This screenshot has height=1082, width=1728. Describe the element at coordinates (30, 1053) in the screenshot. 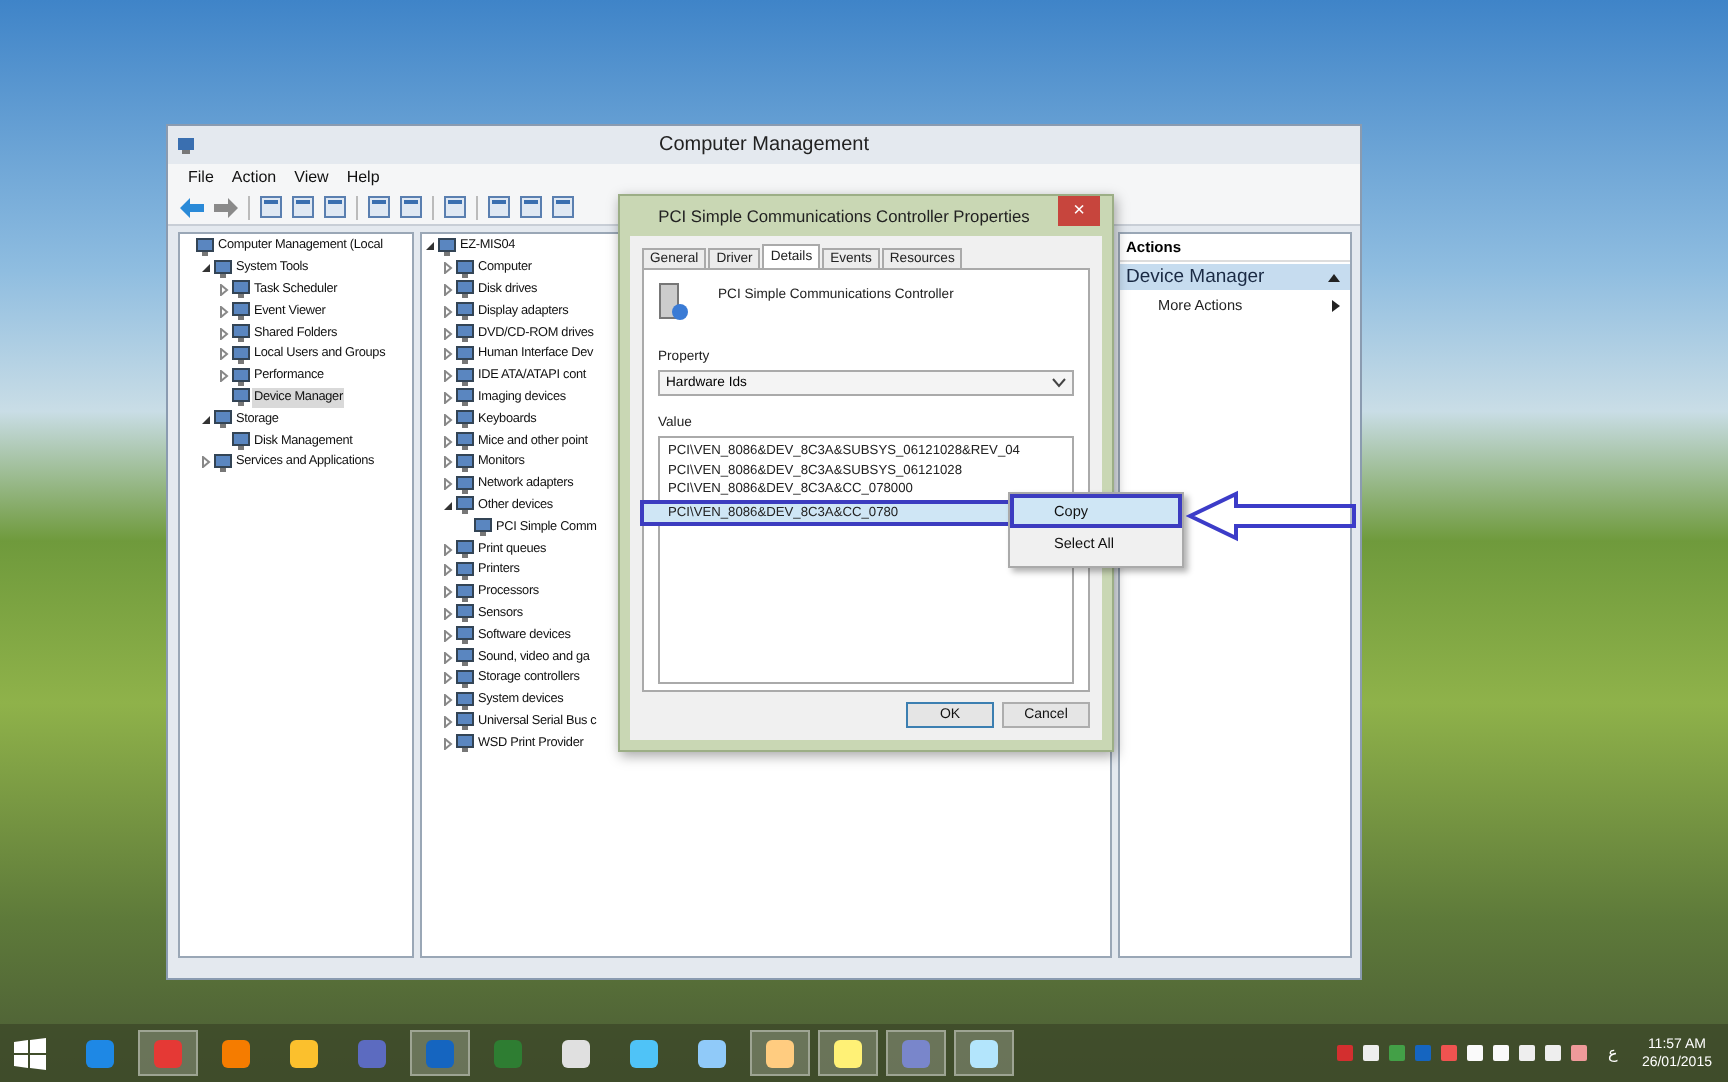

I see `windows-logo-icon` at that location.